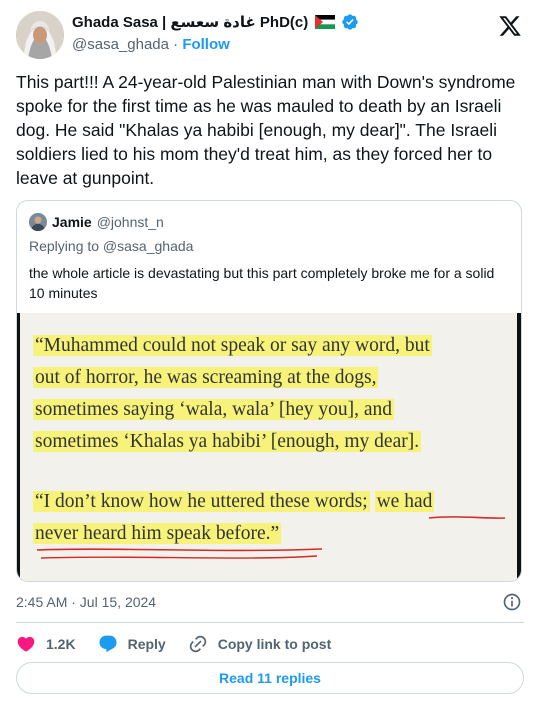 This screenshot has height=710, width=540. What do you see at coordinates (271, 537) in the screenshot?
I see `red-underline-marks` at bounding box center [271, 537].